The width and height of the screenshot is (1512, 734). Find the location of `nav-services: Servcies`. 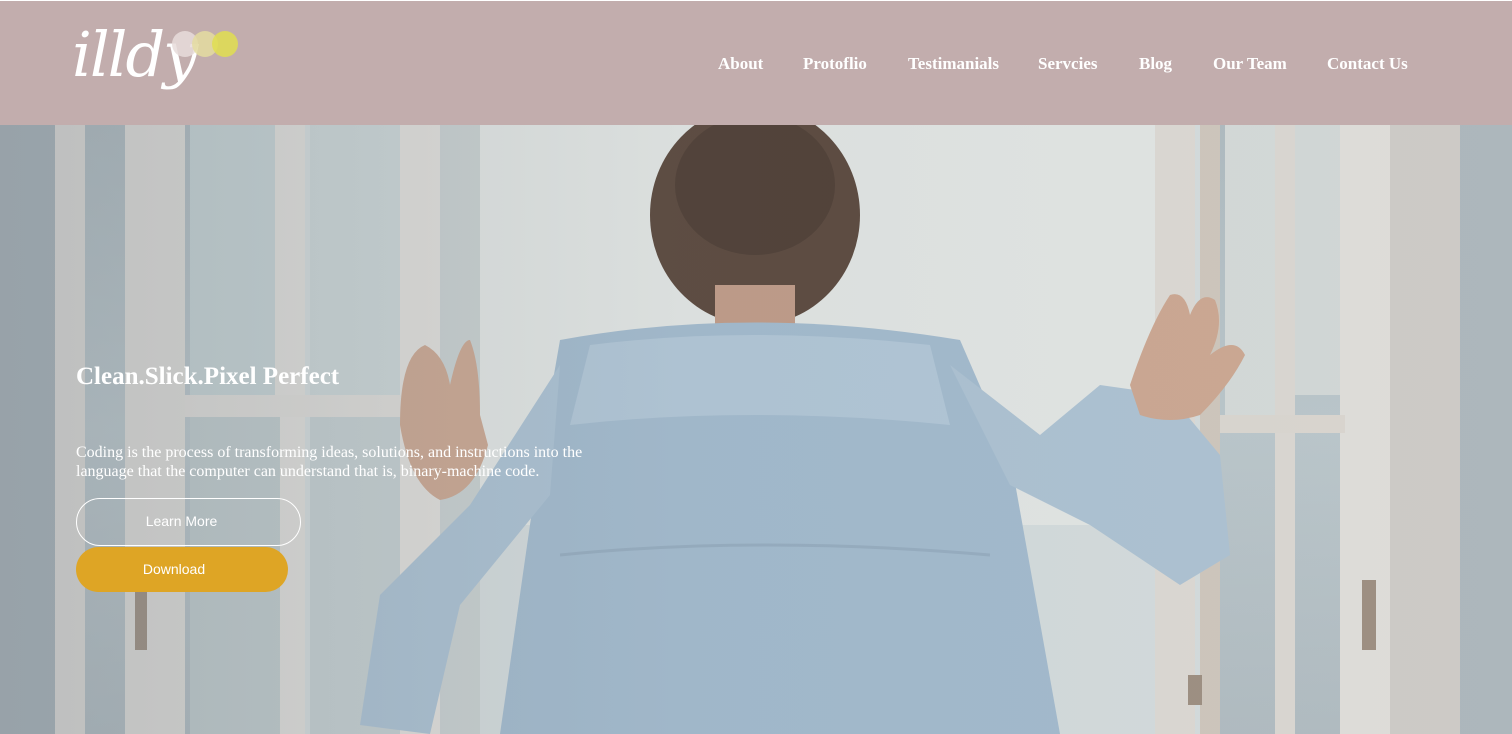

nav-services: Servcies is located at coordinates (1067, 64).